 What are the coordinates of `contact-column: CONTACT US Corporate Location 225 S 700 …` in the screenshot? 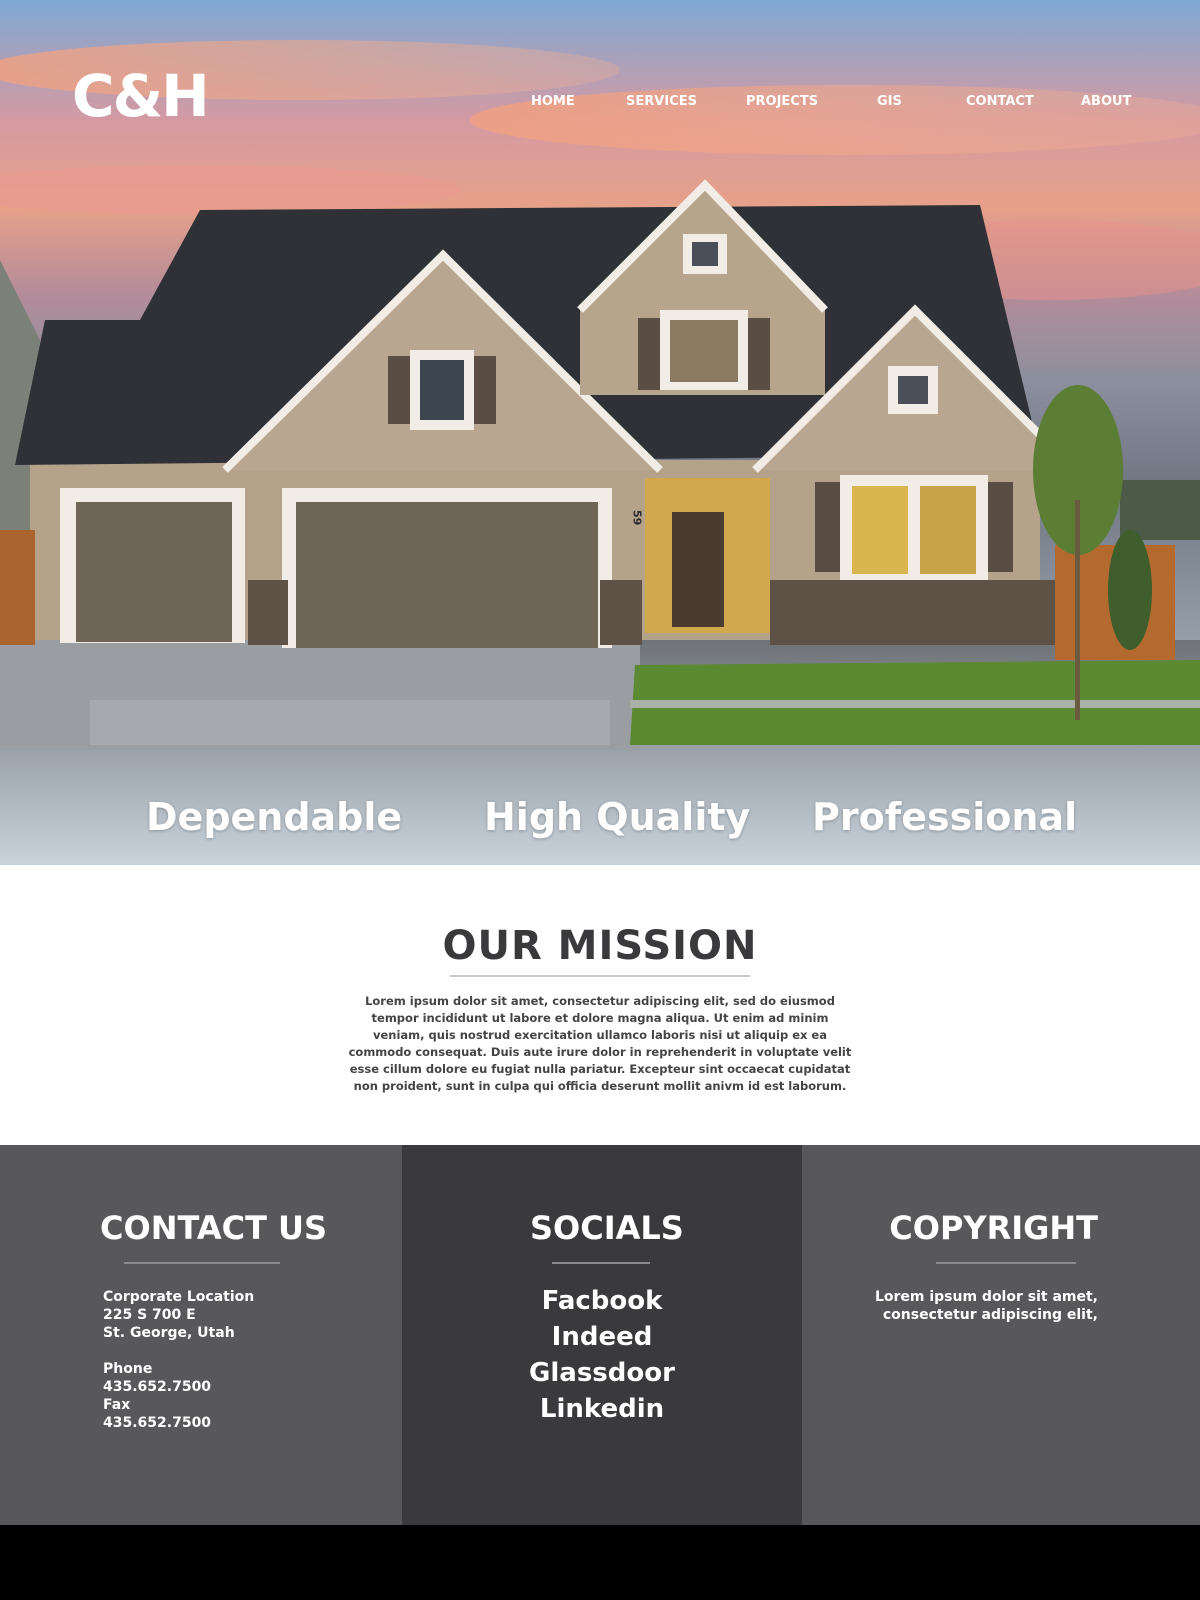 It's located at (201, 1335).